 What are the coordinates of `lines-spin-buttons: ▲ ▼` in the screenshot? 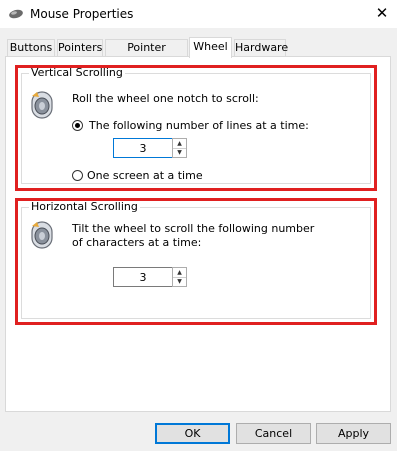 It's located at (179, 148).